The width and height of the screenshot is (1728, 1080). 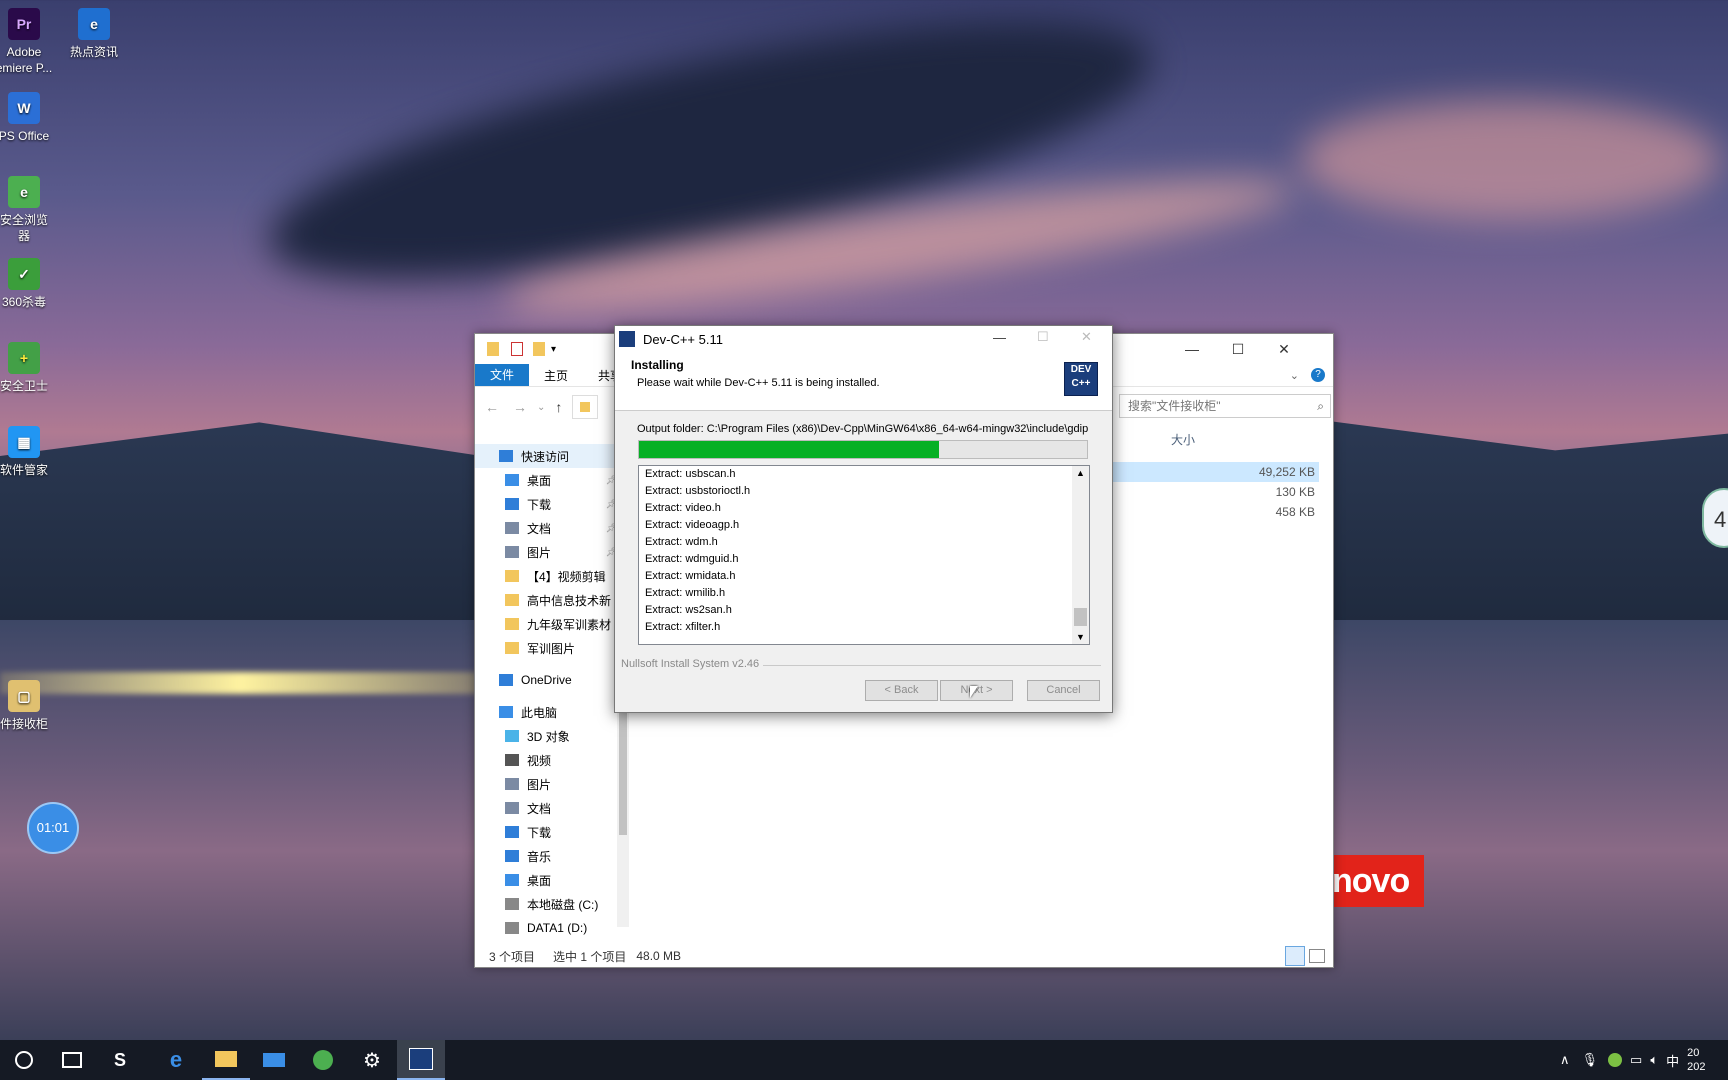 What do you see at coordinates (1183, 439) in the screenshot?
I see `column-header-size: 大小` at bounding box center [1183, 439].